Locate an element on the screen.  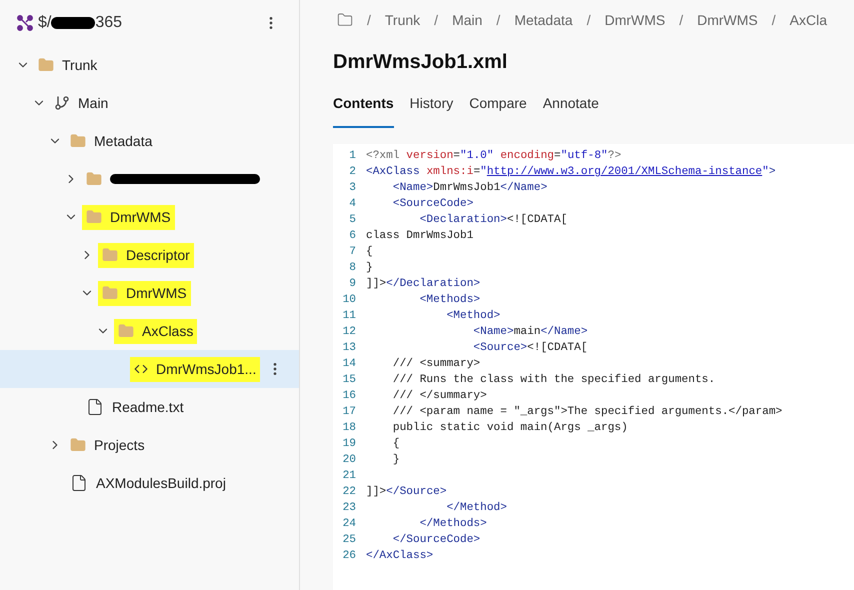
breadcrumb-link: Metadata is located at coordinates (543, 20).